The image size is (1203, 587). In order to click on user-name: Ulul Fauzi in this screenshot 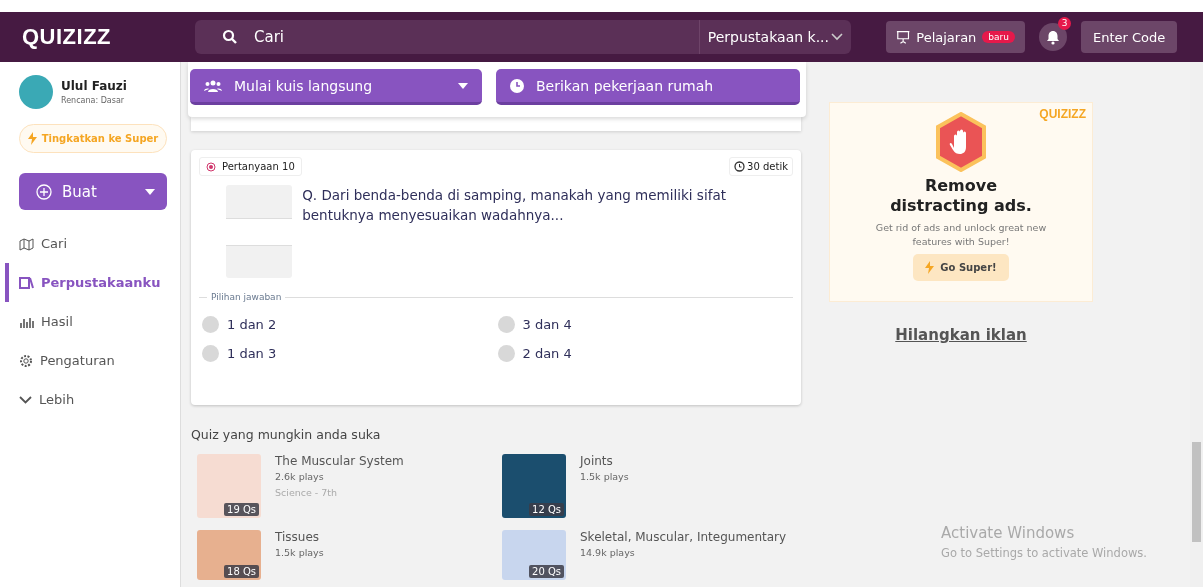, I will do `click(94, 86)`.